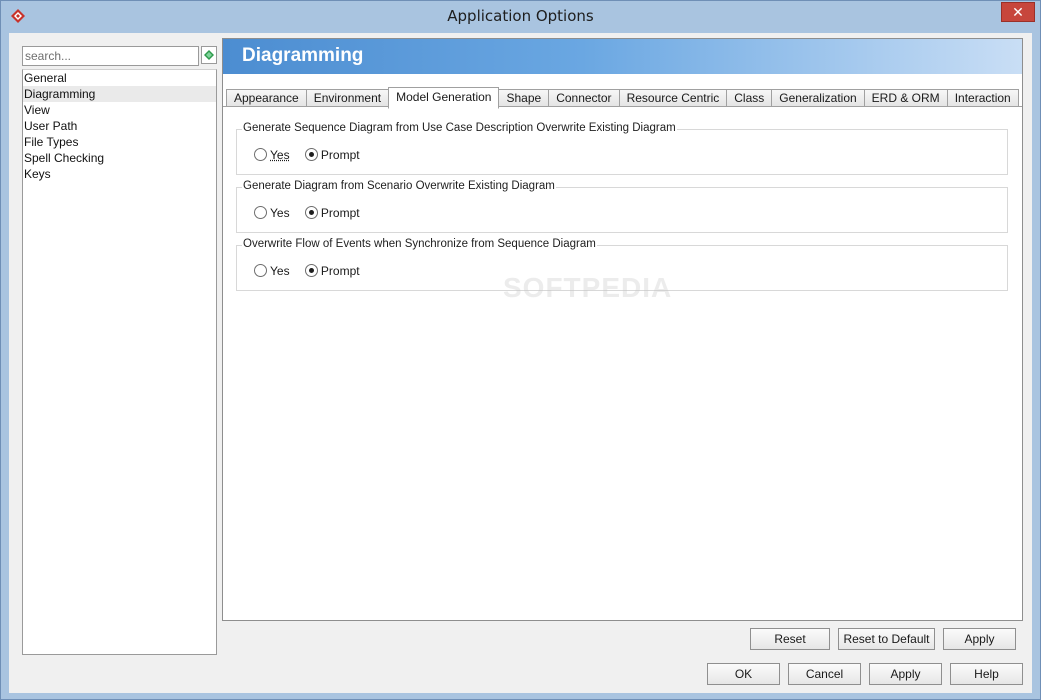  What do you see at coordinates (790, 639) in the screenshot?
I see `reset-button: Reset` at bounding box center [790, 639].